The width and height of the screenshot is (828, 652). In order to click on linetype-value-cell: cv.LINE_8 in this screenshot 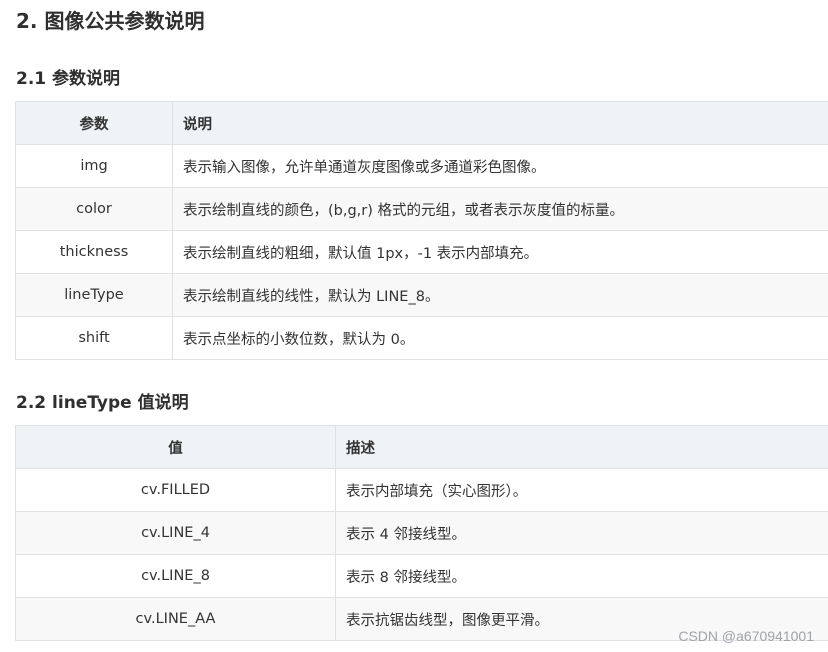, I will do `click(175, 576)`.